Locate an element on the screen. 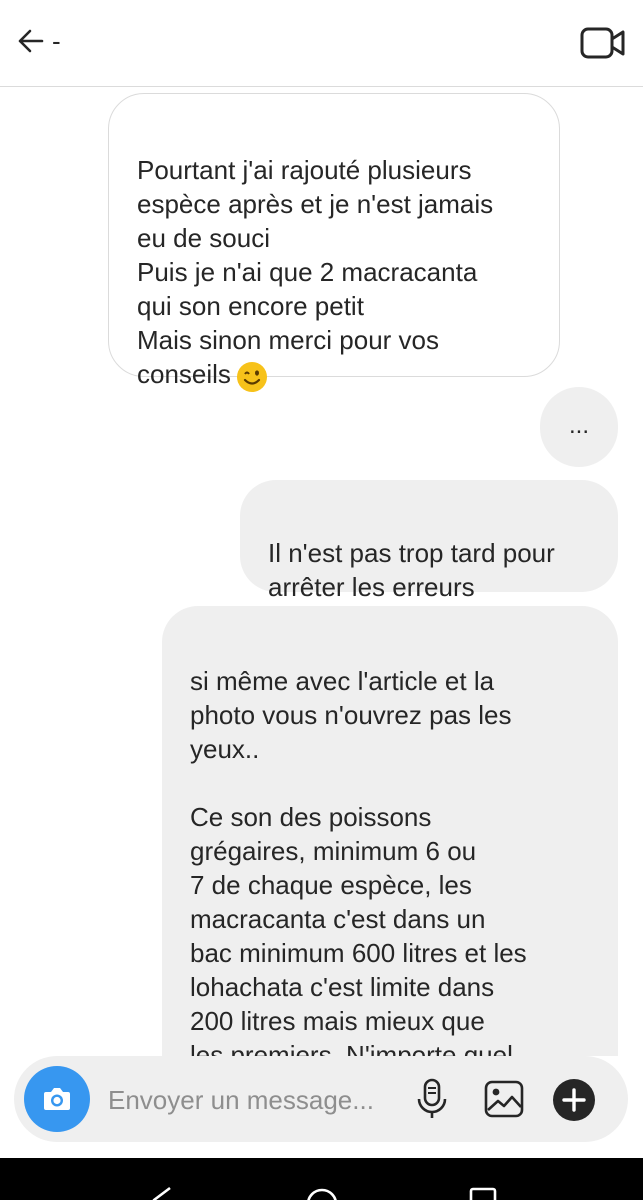 The width and height of the screenshot is (643, 1200). plus-circle-icon is located at coordinates (574, 1100).